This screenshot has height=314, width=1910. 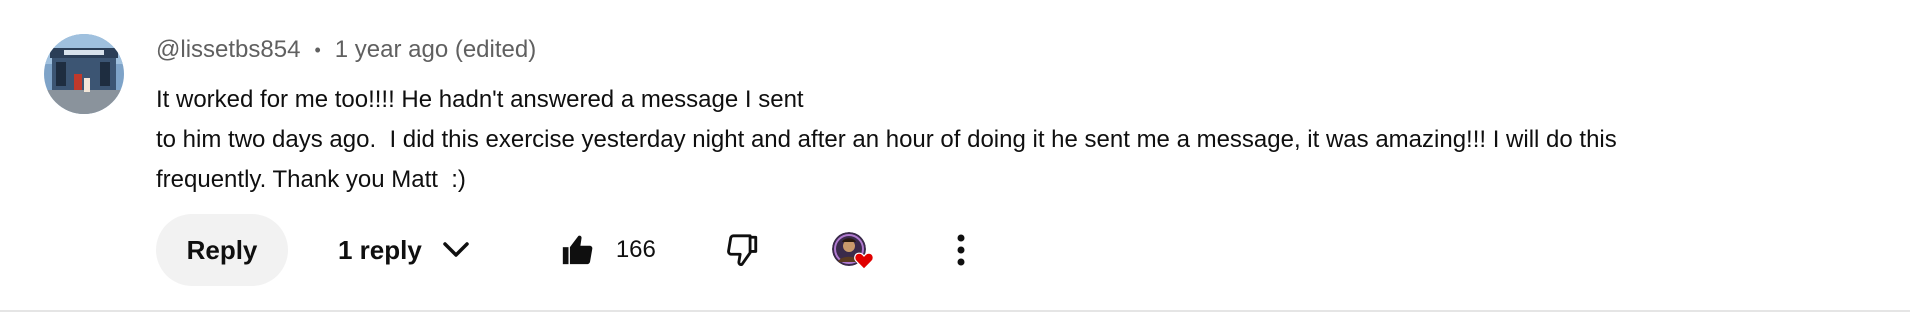 I want to click on creator-heart-badge, so click(x=853, y=250).